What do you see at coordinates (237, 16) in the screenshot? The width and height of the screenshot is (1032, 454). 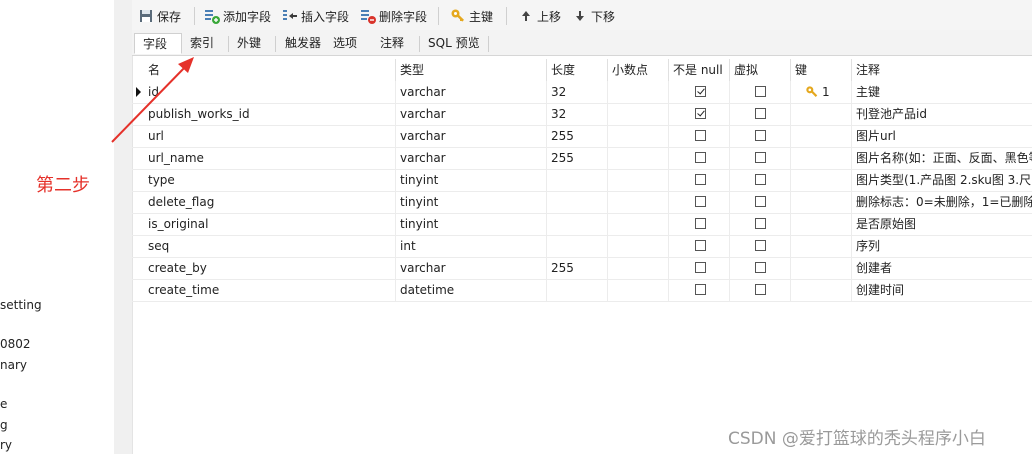 I see `add-field-button: 添加字段` at bounding box center [237, 16].